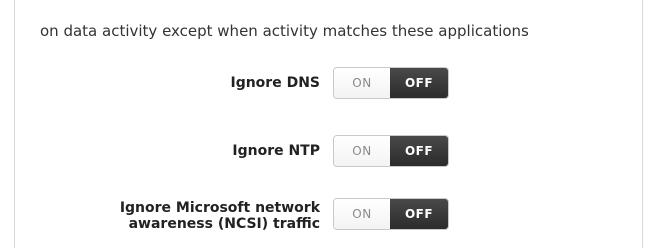  I want to click on ignore-ncsi-label-line1: Ignore Microsoft network, so click(219, 207).